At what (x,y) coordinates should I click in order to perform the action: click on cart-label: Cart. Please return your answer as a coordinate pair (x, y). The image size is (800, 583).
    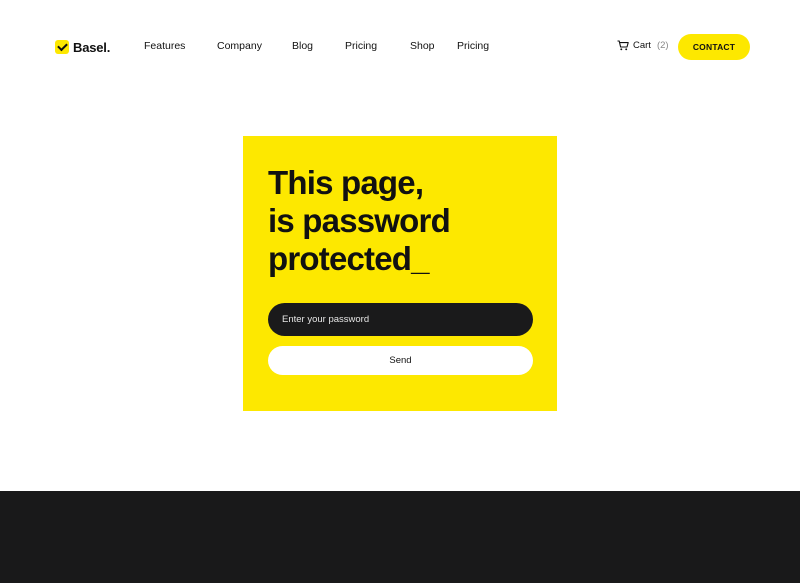
    Looking at the image, I should click on (642, 45).